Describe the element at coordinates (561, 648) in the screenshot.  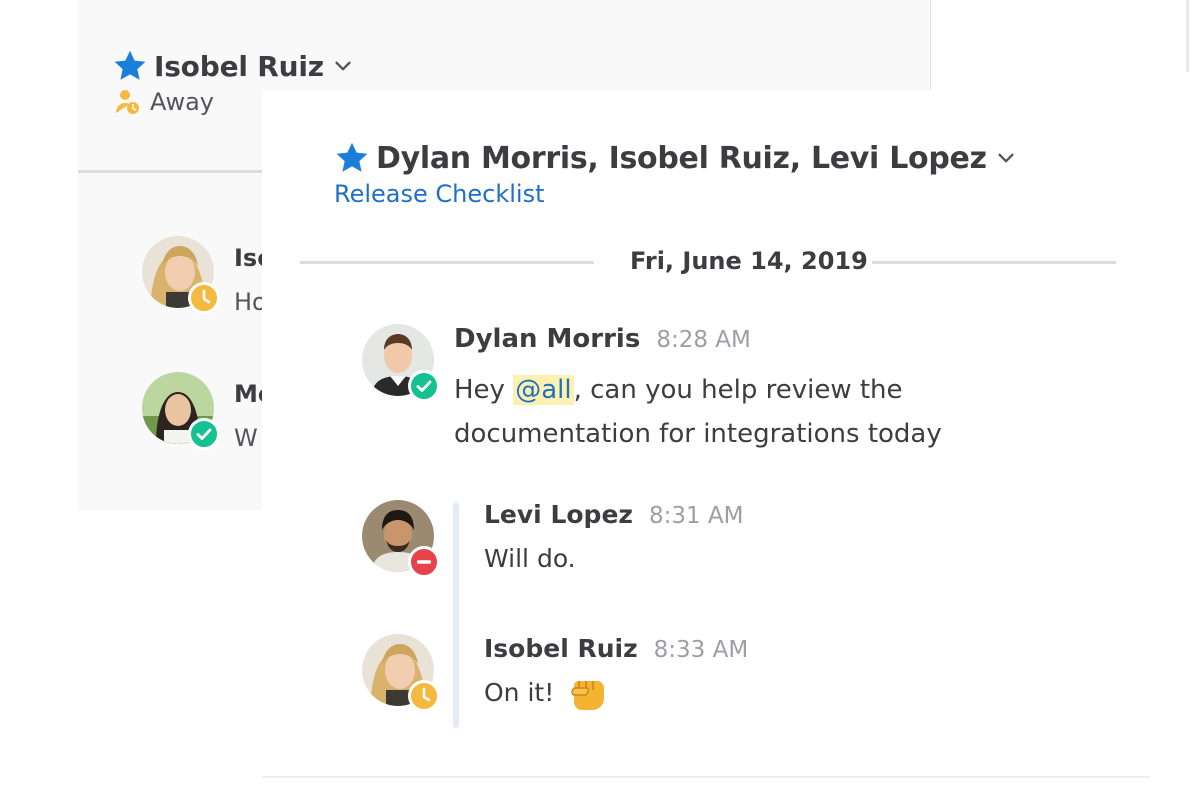
I see `message-author: Isobel Ruiz` at that location.